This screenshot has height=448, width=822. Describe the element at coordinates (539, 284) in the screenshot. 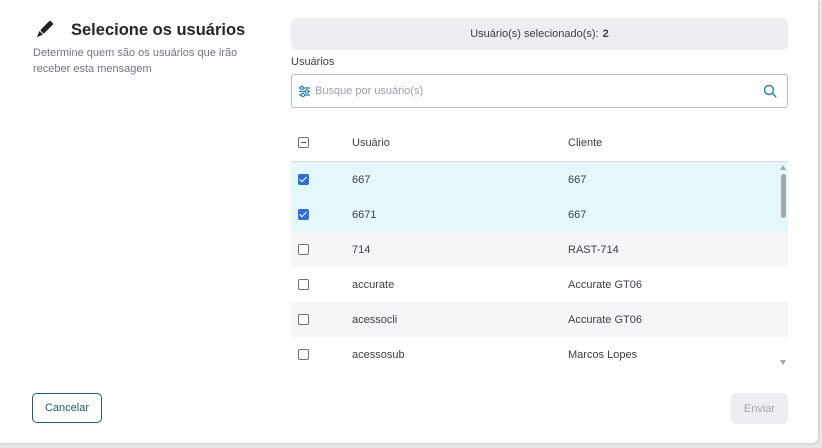

I see `table-row: accurate Accurate GT06` at that location.